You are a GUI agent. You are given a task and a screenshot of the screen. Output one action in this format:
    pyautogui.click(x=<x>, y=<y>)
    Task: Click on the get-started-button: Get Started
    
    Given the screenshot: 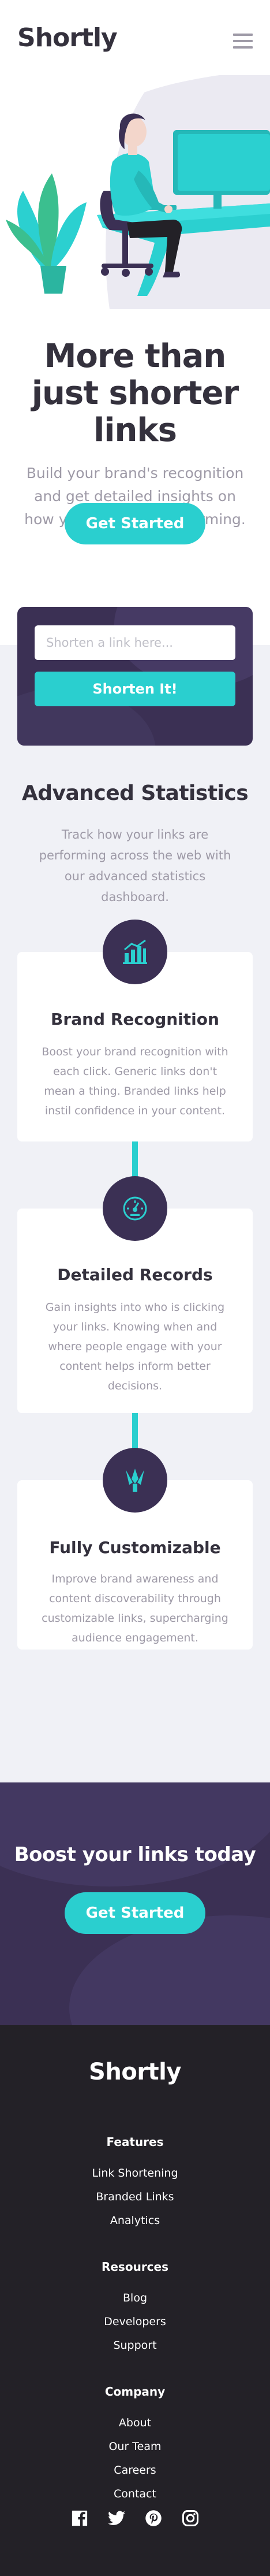 What is the action you would take?
    pyautogui.click(x=135, y=523)
    